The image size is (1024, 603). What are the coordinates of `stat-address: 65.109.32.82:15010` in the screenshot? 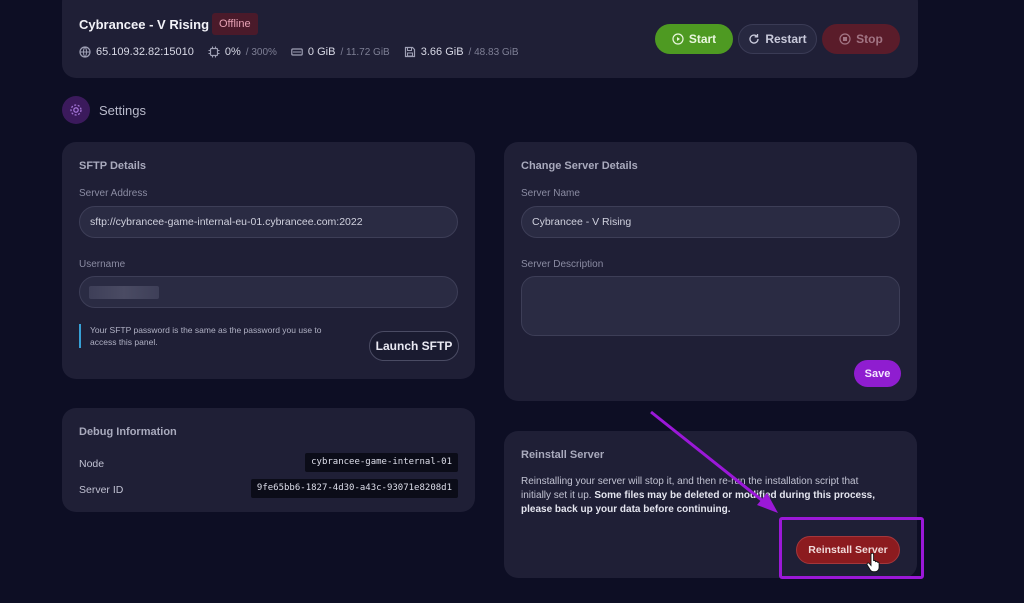 It's located at (136, 52).